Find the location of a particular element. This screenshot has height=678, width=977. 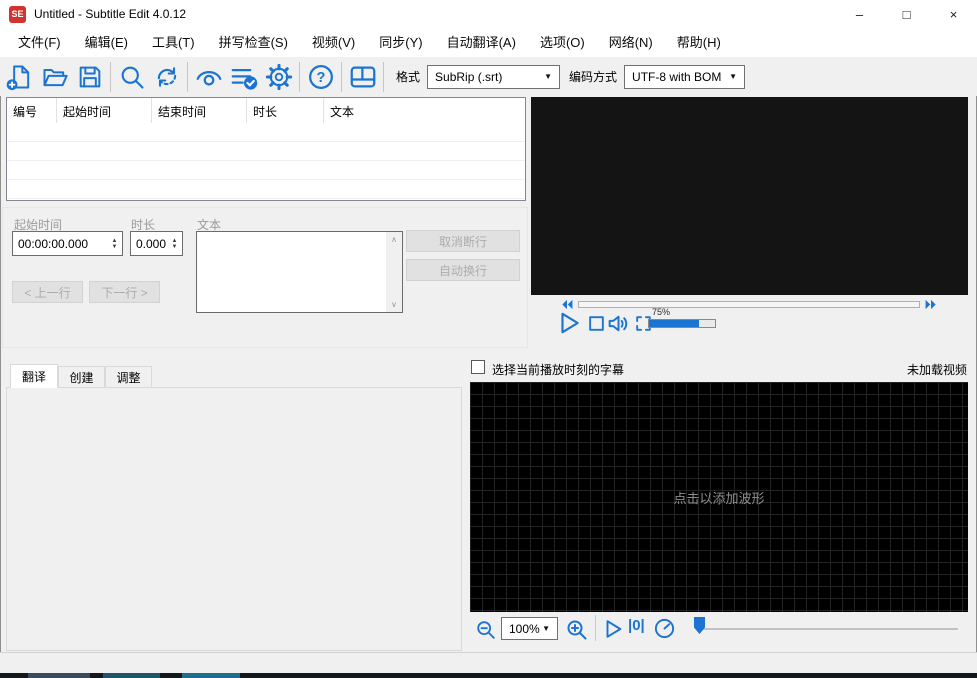

save-icon is located at coordinates (89, 76).